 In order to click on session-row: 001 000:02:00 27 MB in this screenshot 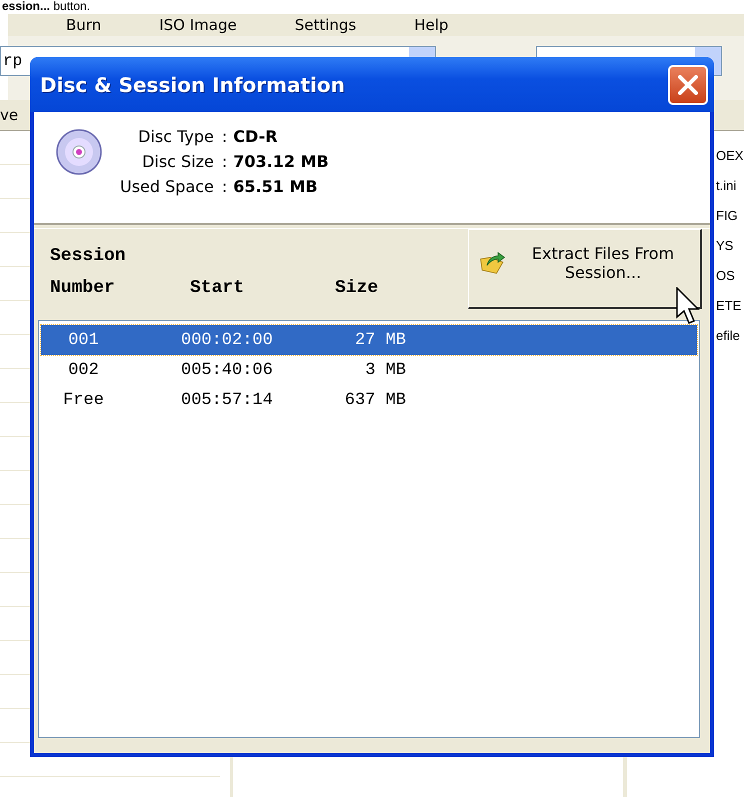, I will do `click(369, 340)`.